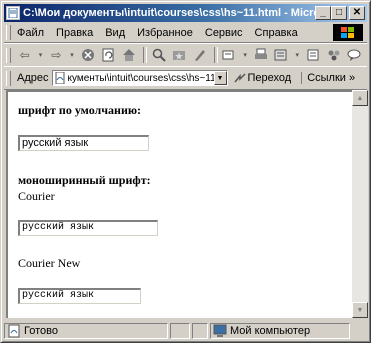  I want to click on search-icon, so click(159, 55).